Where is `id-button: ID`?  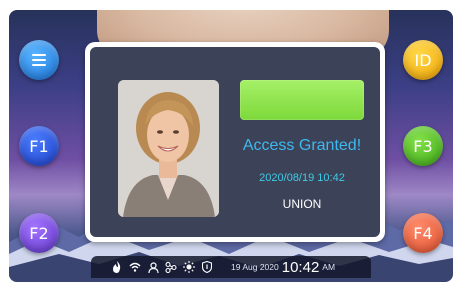 id-button: ID is located at coordinates (423, 60).